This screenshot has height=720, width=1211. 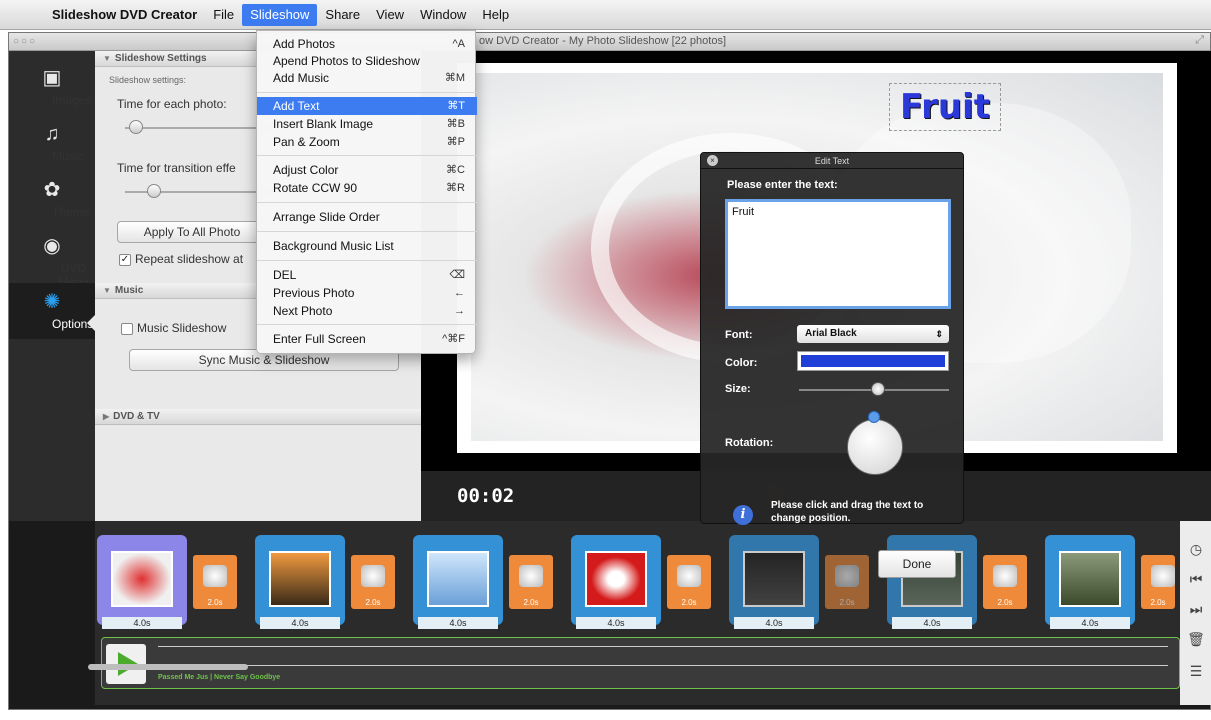 What do you see at coordinates (125, 260) in the screenshot?
I see `repeat-checkbox: ✓` at bounding box center [125, 260].